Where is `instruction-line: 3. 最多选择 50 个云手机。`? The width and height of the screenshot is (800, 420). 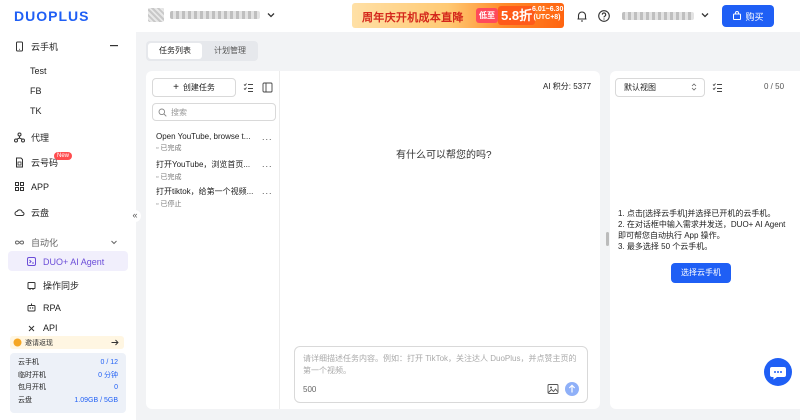 instruction-line: 3. 最多选择 50 个云手机。 is located at coordinates (665, 246).